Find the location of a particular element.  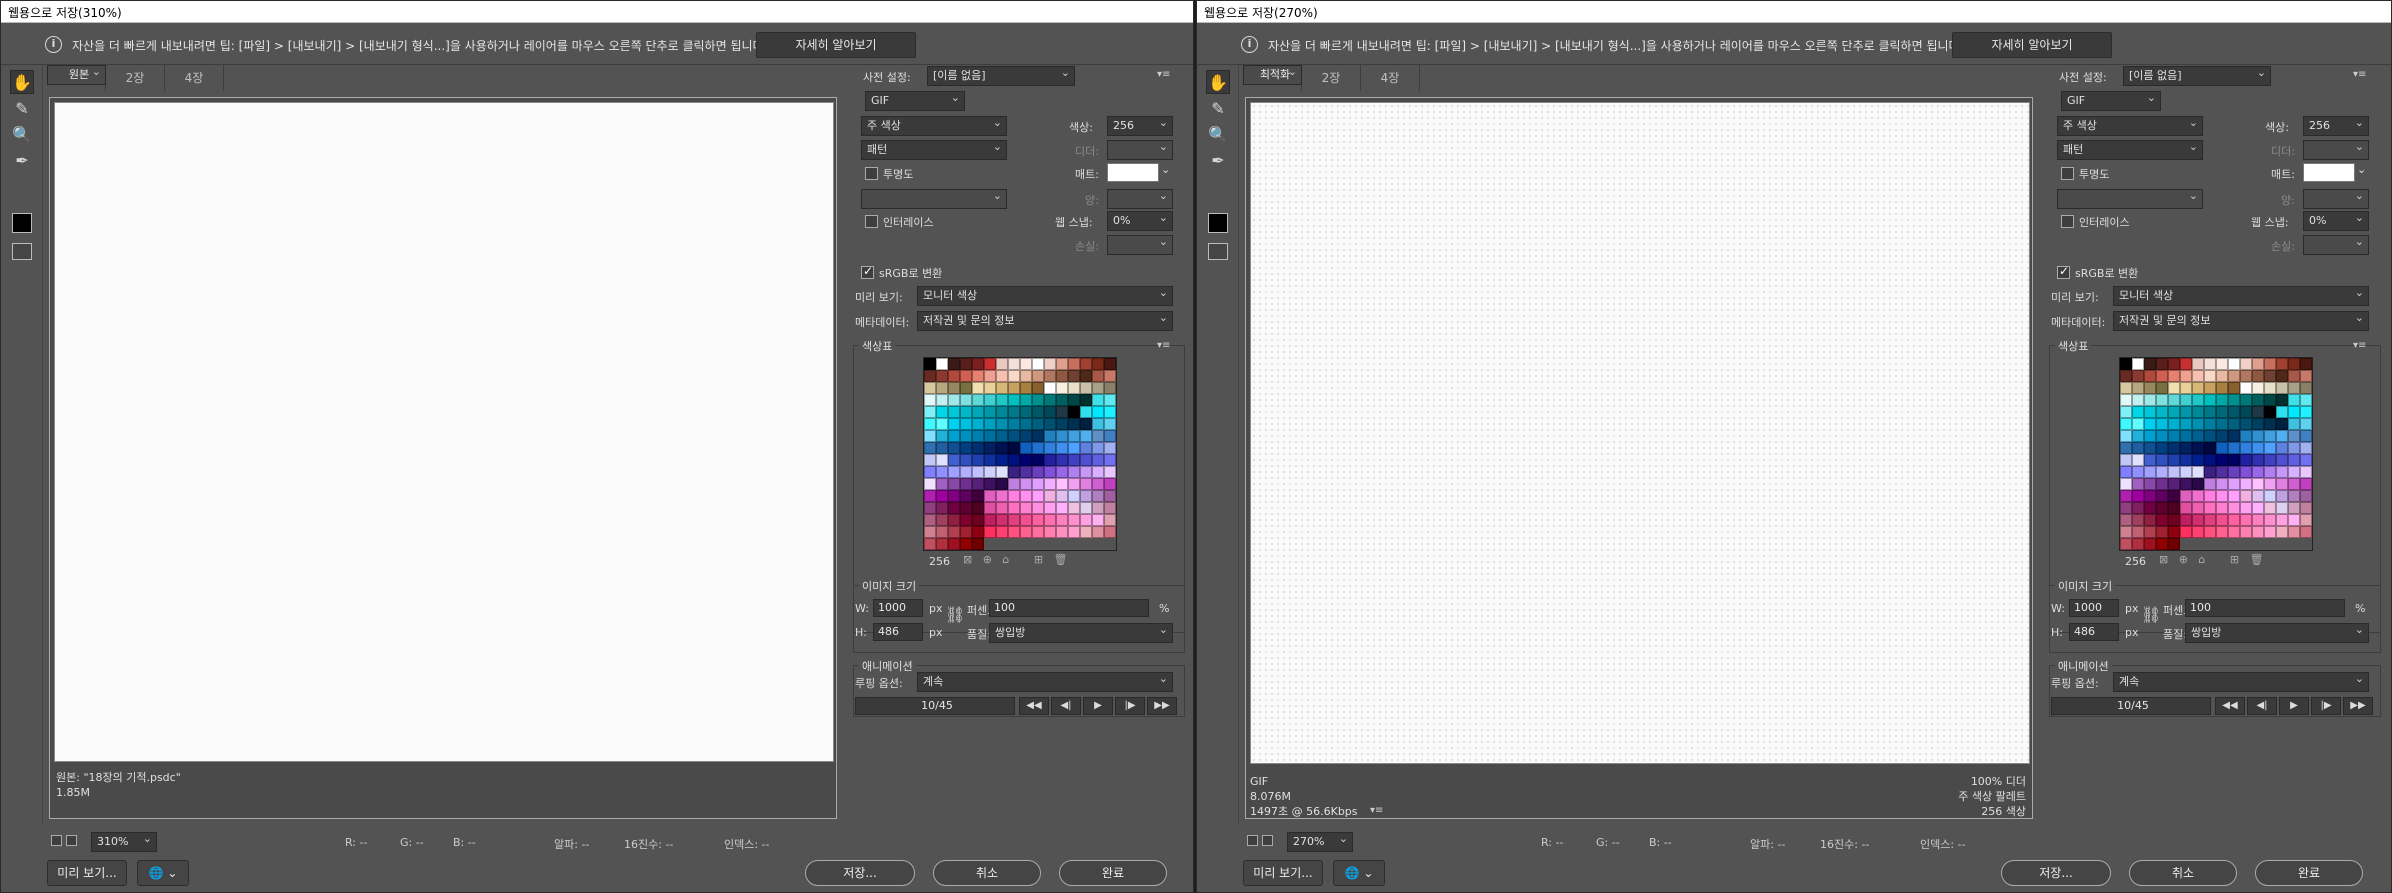

first-frame-button: ◀◀ is located at coordinates (1034, 706).